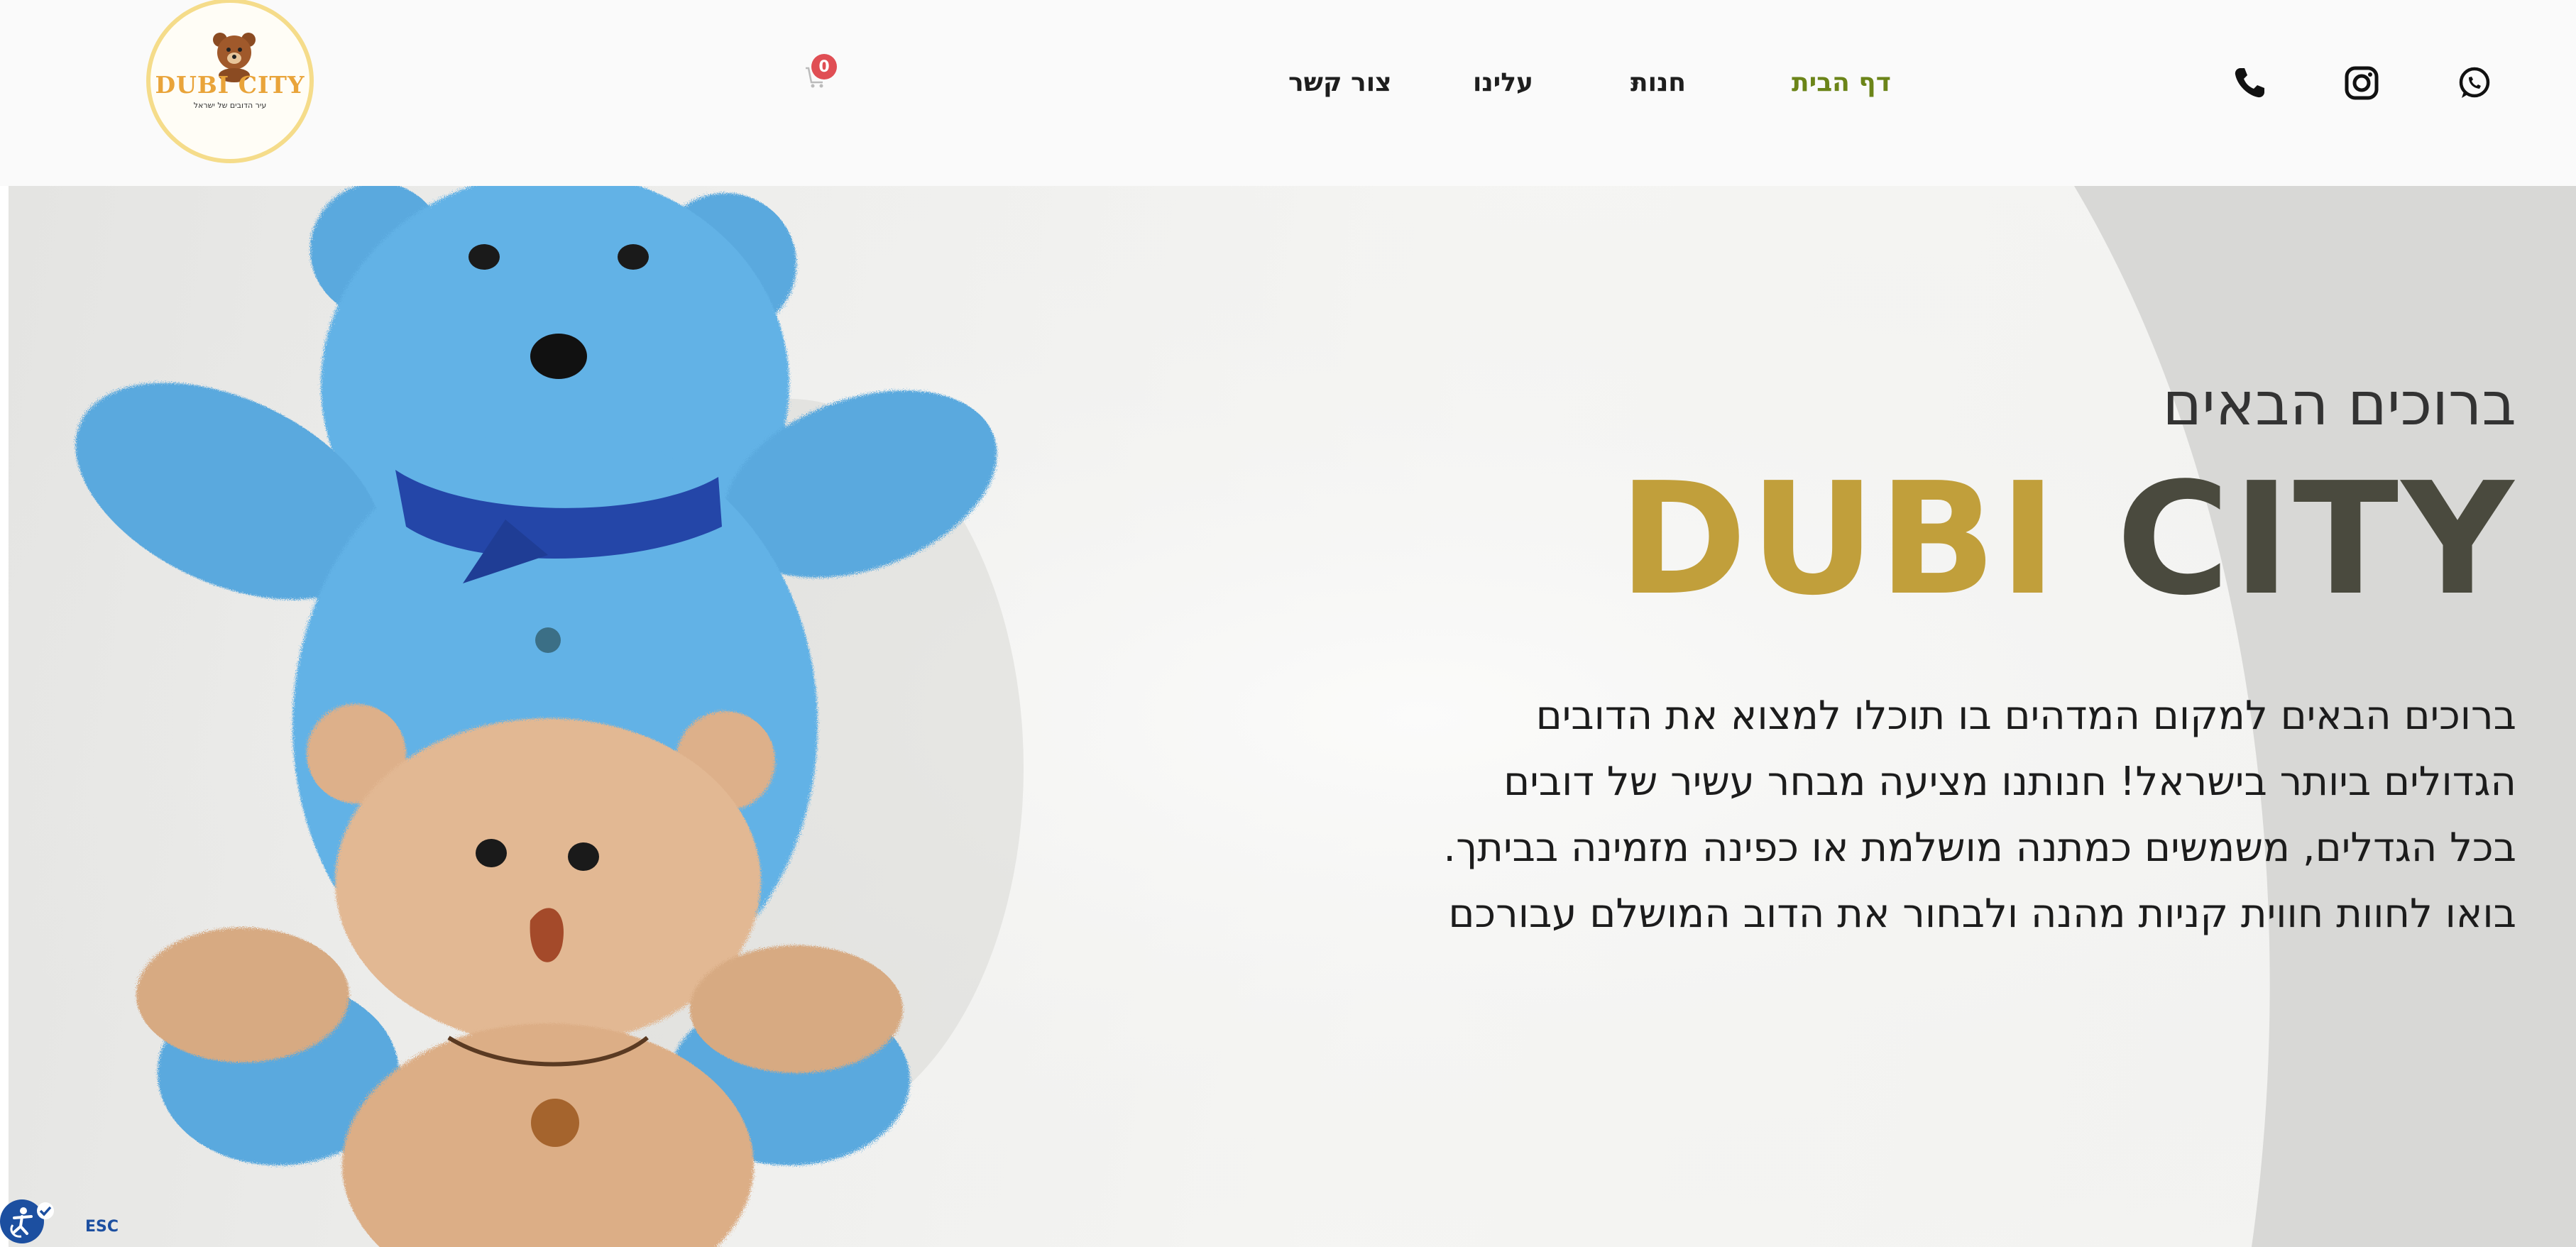  I want to click on site-logo: DUBI CITY עיר הדובים של ישראל, so click(230, 81).